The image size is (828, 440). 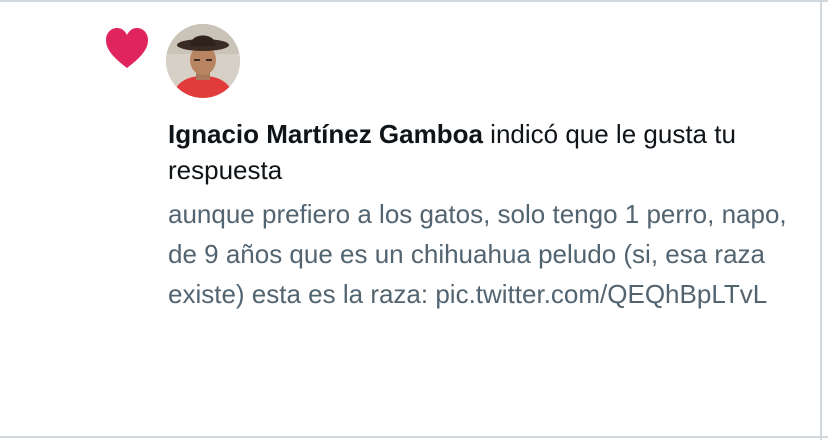 I want to click on heart-icon, so click(x=127, y=48).